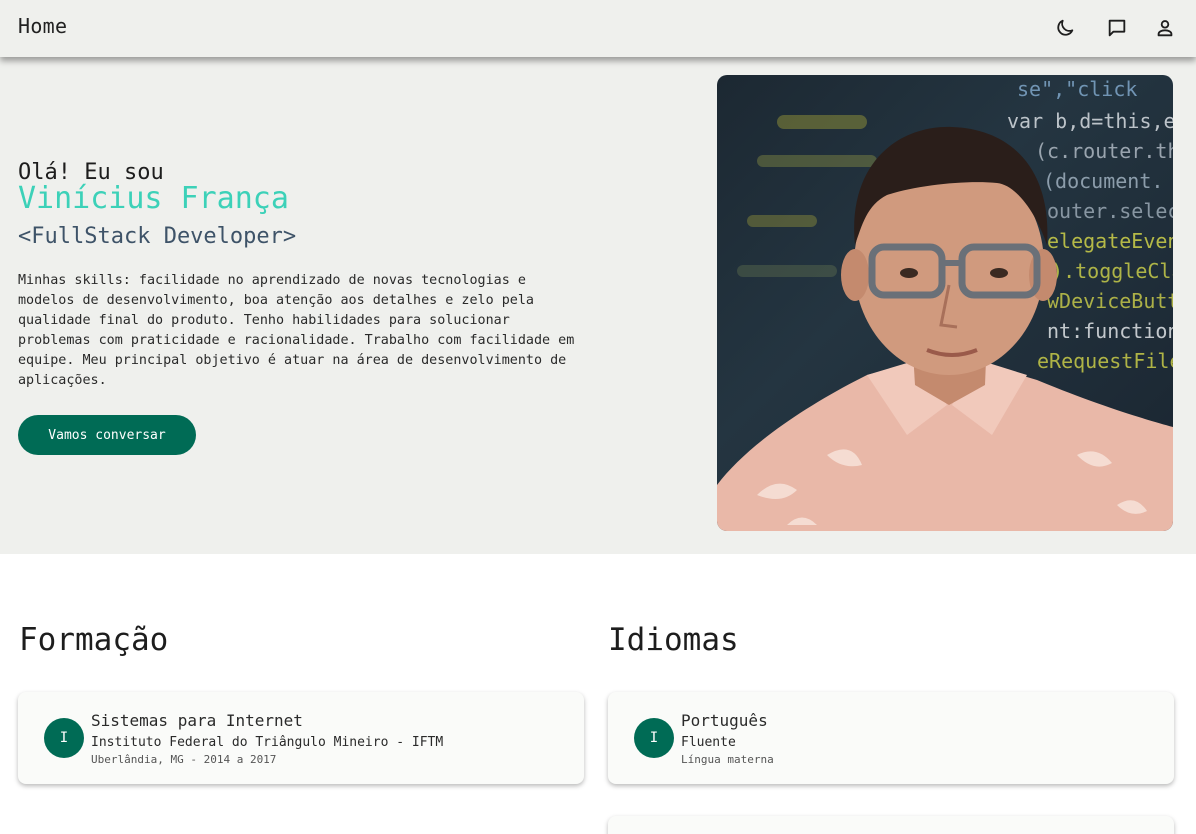 The image size is (1196, 834). I want to click on education-section-title: Formação, so click(94, 640).